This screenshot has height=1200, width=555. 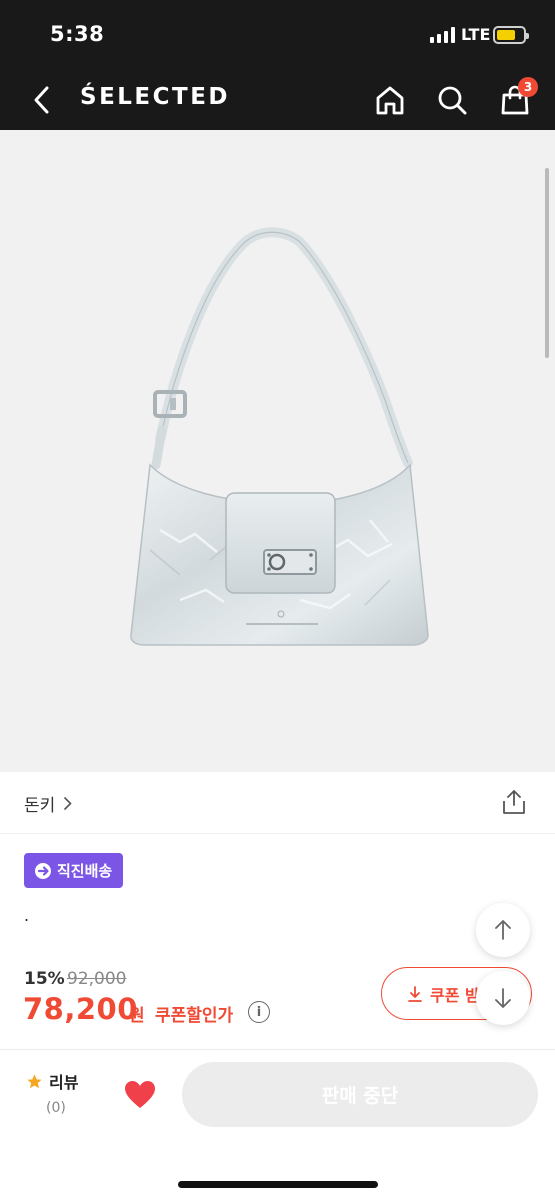 I want to click on product-name: ., so click(x=27, y=915).